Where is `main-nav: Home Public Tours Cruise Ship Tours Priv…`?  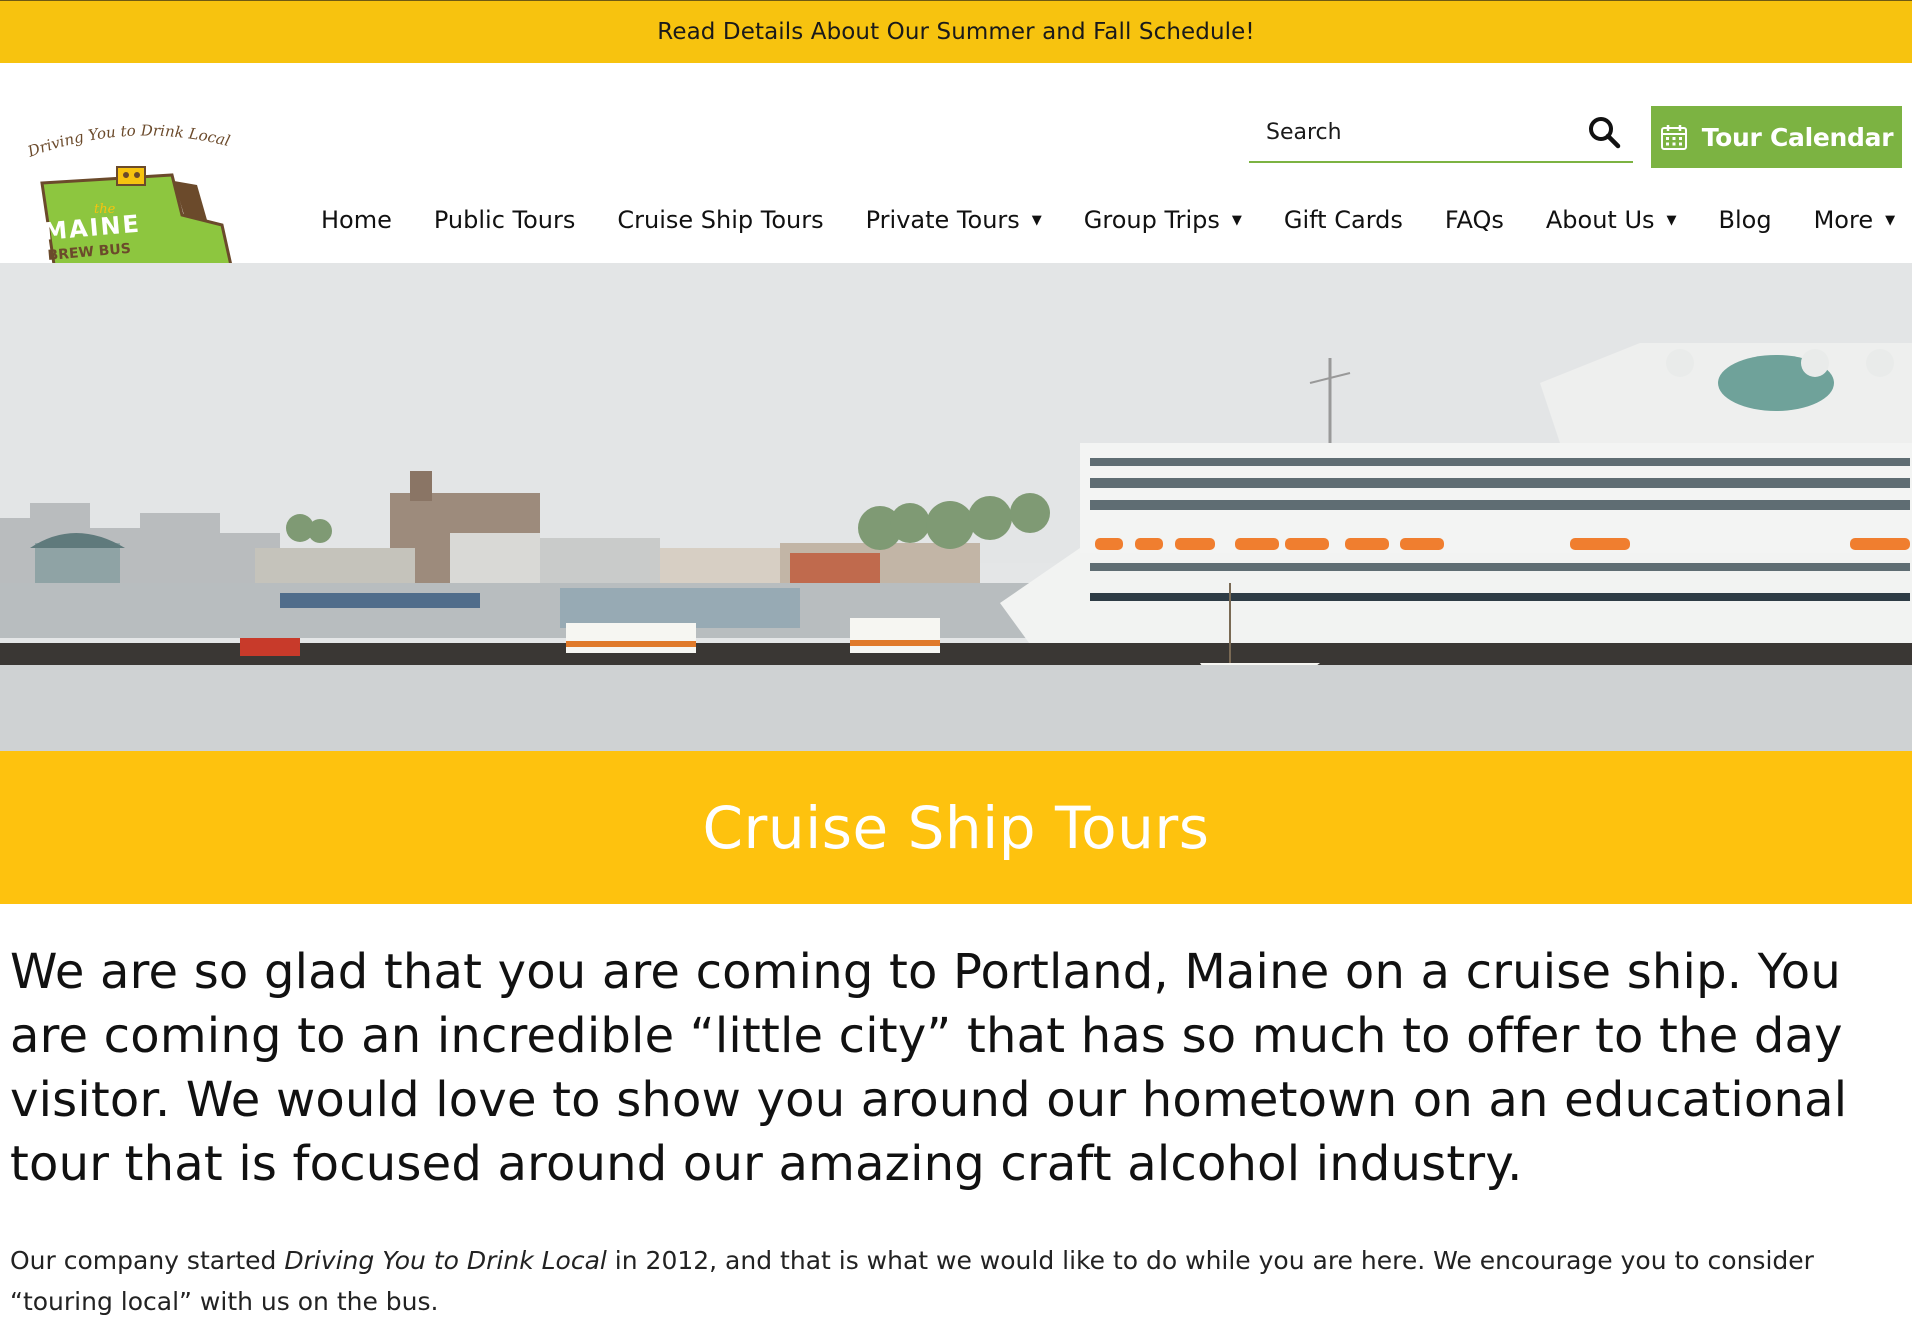 main-nav: Home Public Tours Cruise Ship Tours Priv… is located at coordinates (1106, 220).